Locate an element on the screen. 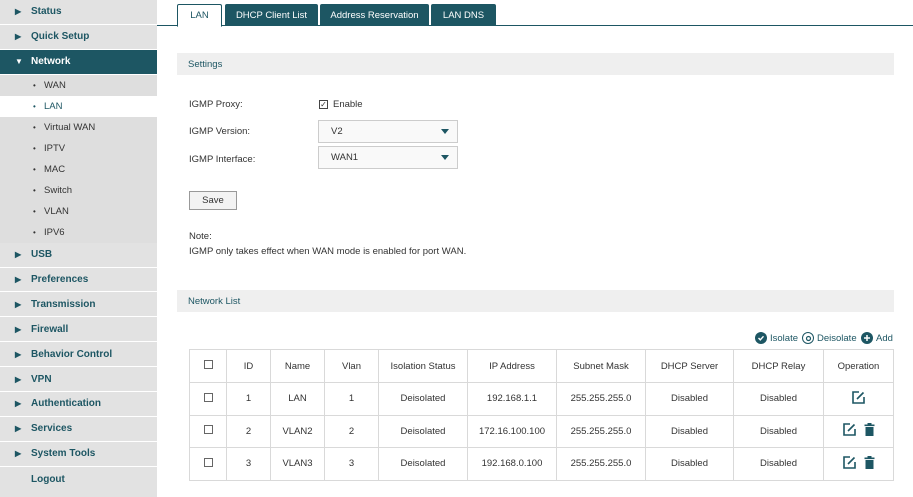  column-header-isolation-status: Isolation Status is located at coordinates (423, 366).